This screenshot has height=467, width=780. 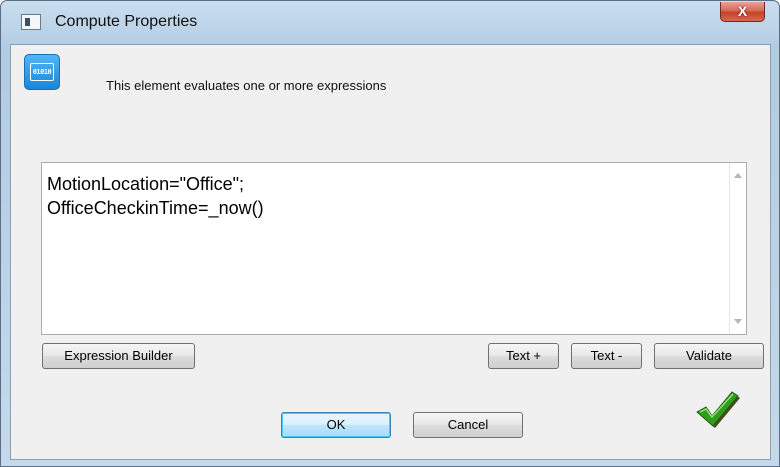 What do you see at coordinates (523, 356) in the screenshot?
I see `text-plus-button: Text +` at bounding box center [523, 356].